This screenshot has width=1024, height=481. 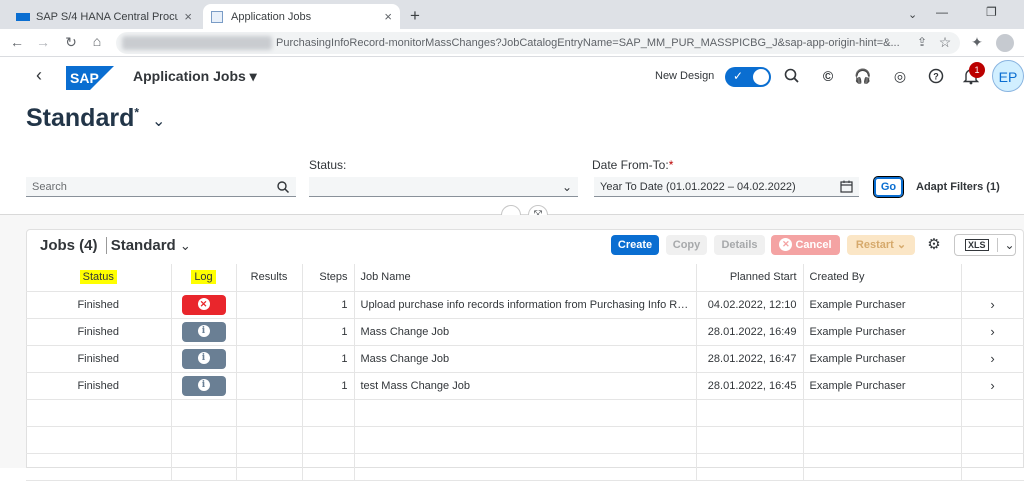 What do you see at coordinates (1008, 76) in the screenshot?
I see `user-avatar: EP` at bounding box center [1008, 76].